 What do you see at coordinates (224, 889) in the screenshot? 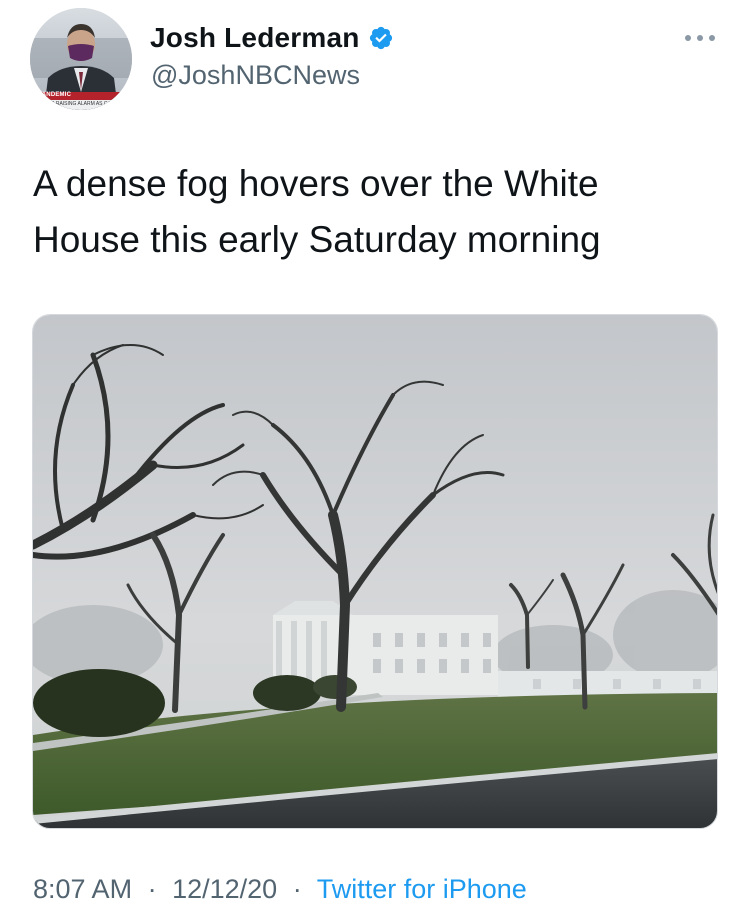
I see `tweet-date: 12/12/20` at bounding box center [224, 889].